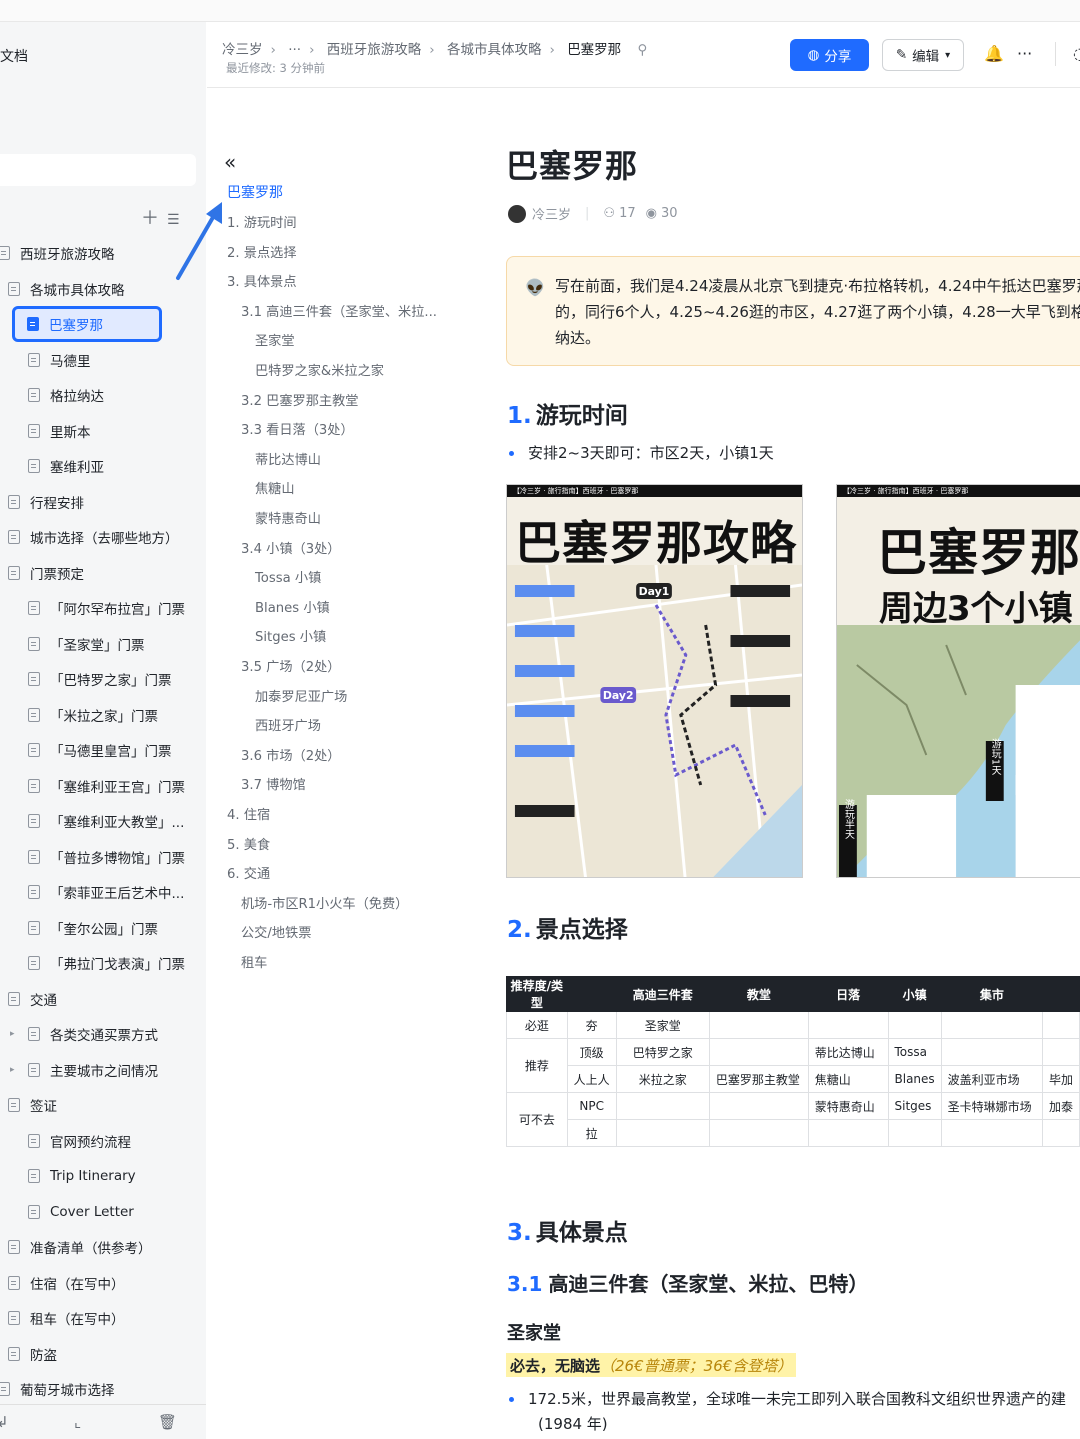 This screenshot has width=1080, height=1439. I want to click on outline-item: 3.6 市场（2处）, so click(291, 754).